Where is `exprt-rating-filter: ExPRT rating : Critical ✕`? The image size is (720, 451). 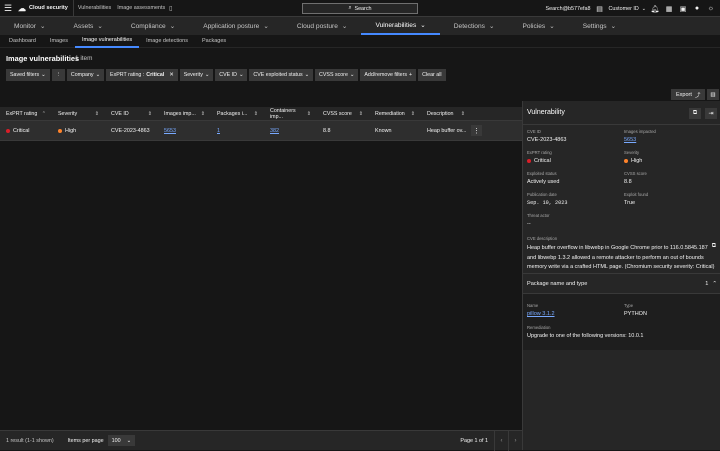 exprt-rating-filter: ExPRT rating : Critical ✕ is located at coordinates (142, 75).